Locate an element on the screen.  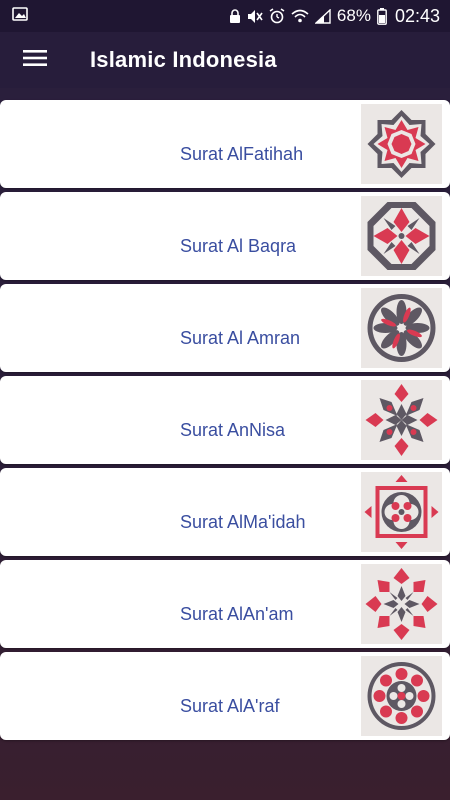
list-item-surah: Surat Al Amran is located at coordinates (225, 328).